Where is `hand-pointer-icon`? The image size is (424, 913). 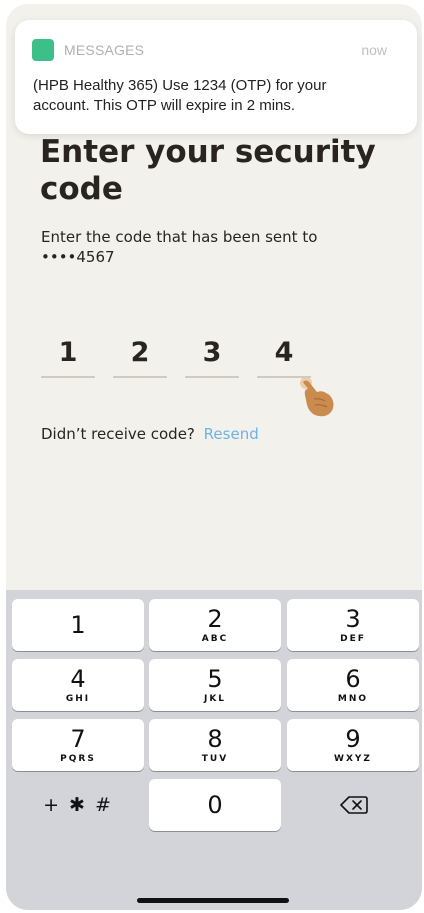
hand-pointer-icon is located at coordinates (317, 397).